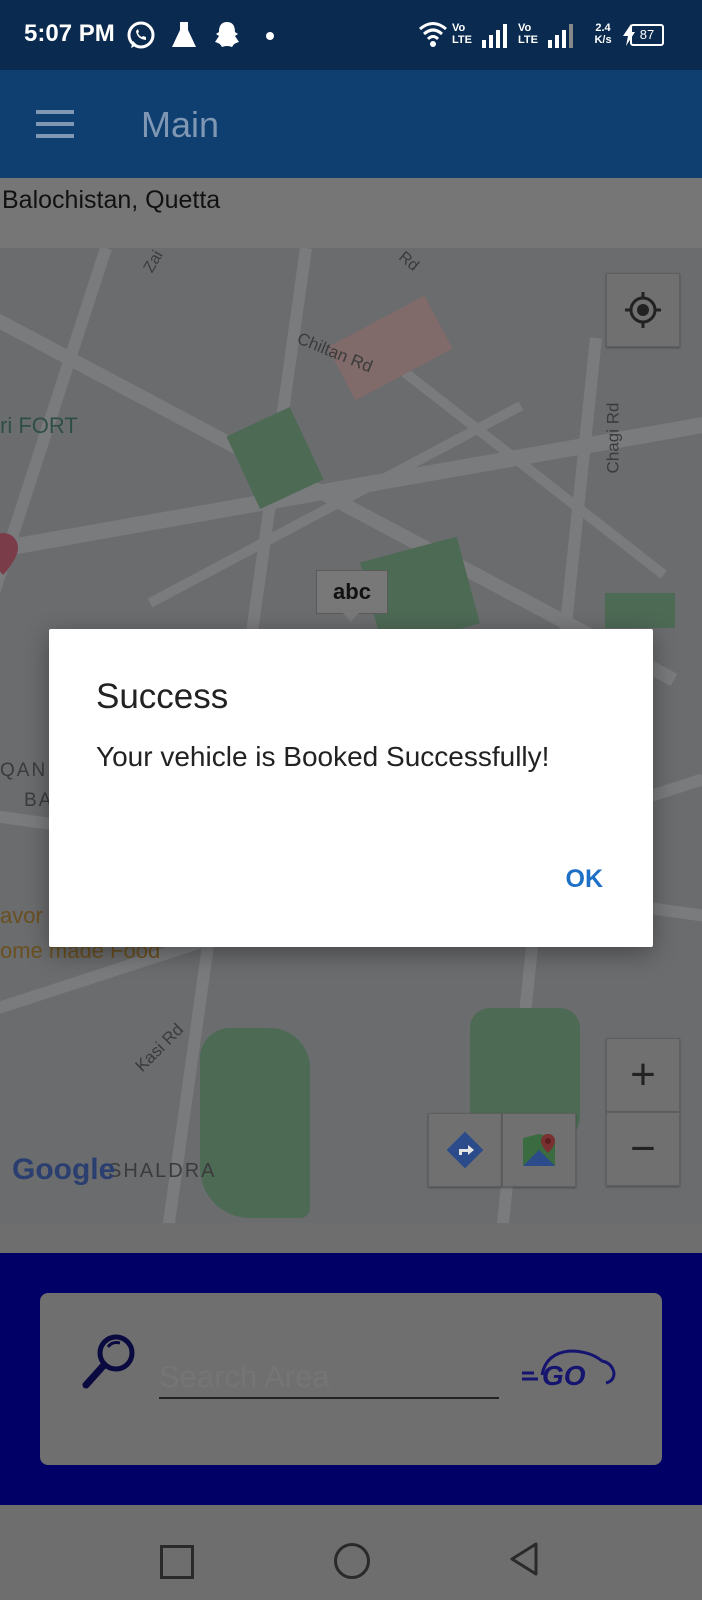 This screenshot has height=1600, width=702. What do you see at coordinates (647, 35) in the screenshot?
I see `battery-icon: 87` at bounding box center [647, 35].